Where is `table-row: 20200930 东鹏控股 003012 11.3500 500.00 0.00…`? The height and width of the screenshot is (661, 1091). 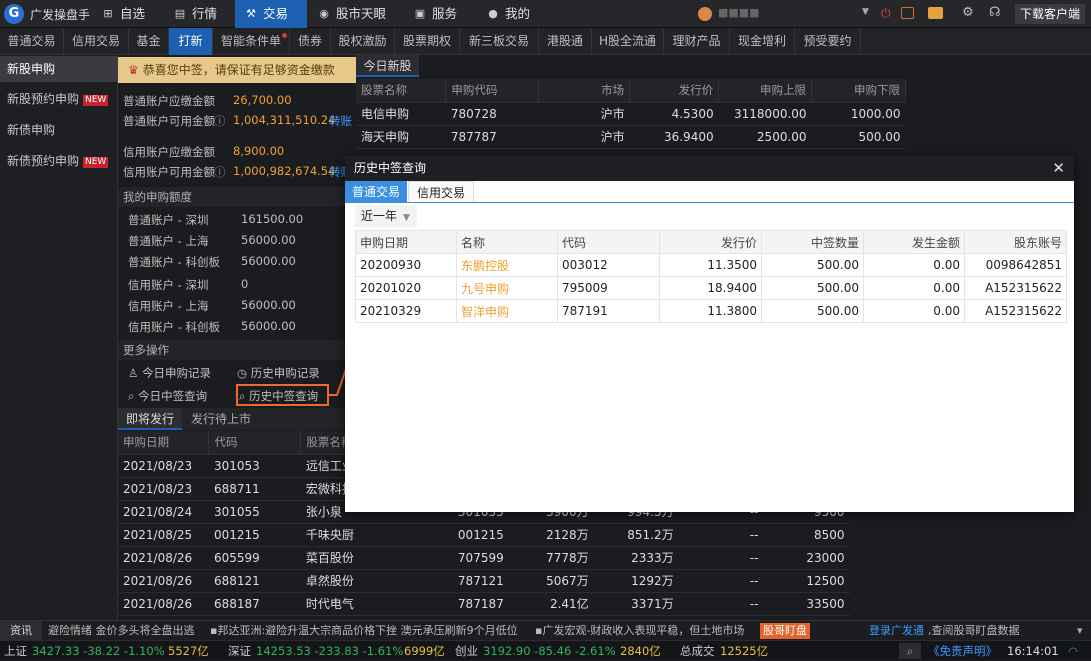
table-row: 20200930 东鹏控股 003012 11.3500 500.00 0.00… is located at coordinates (711, 265).